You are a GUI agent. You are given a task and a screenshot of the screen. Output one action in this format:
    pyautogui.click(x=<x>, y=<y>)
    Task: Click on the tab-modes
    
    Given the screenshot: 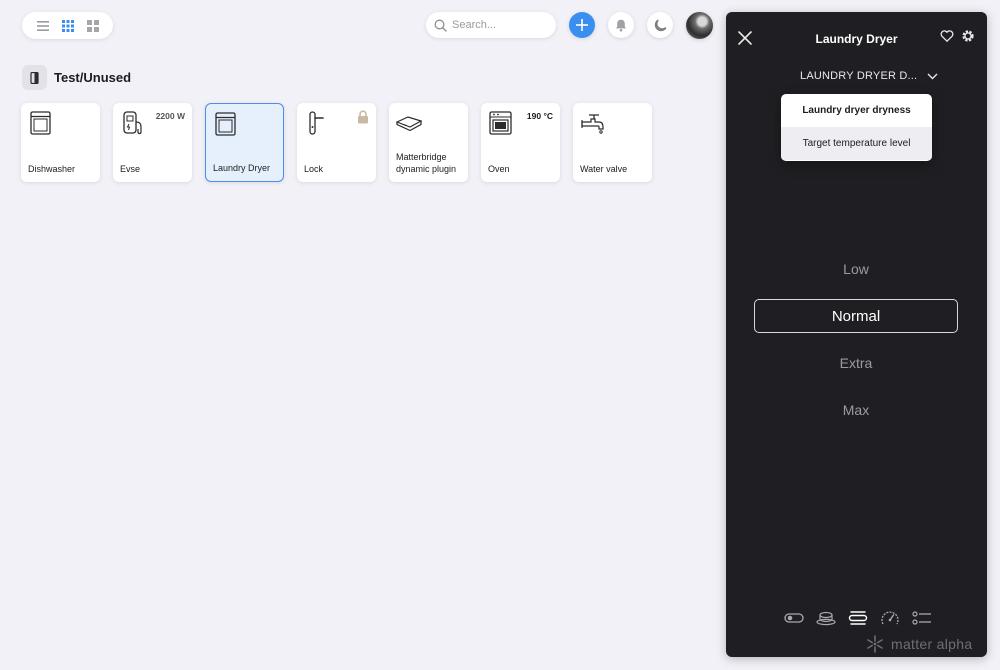 What is the action you would take?
    pyautogui.click(x=858, y=618)
    